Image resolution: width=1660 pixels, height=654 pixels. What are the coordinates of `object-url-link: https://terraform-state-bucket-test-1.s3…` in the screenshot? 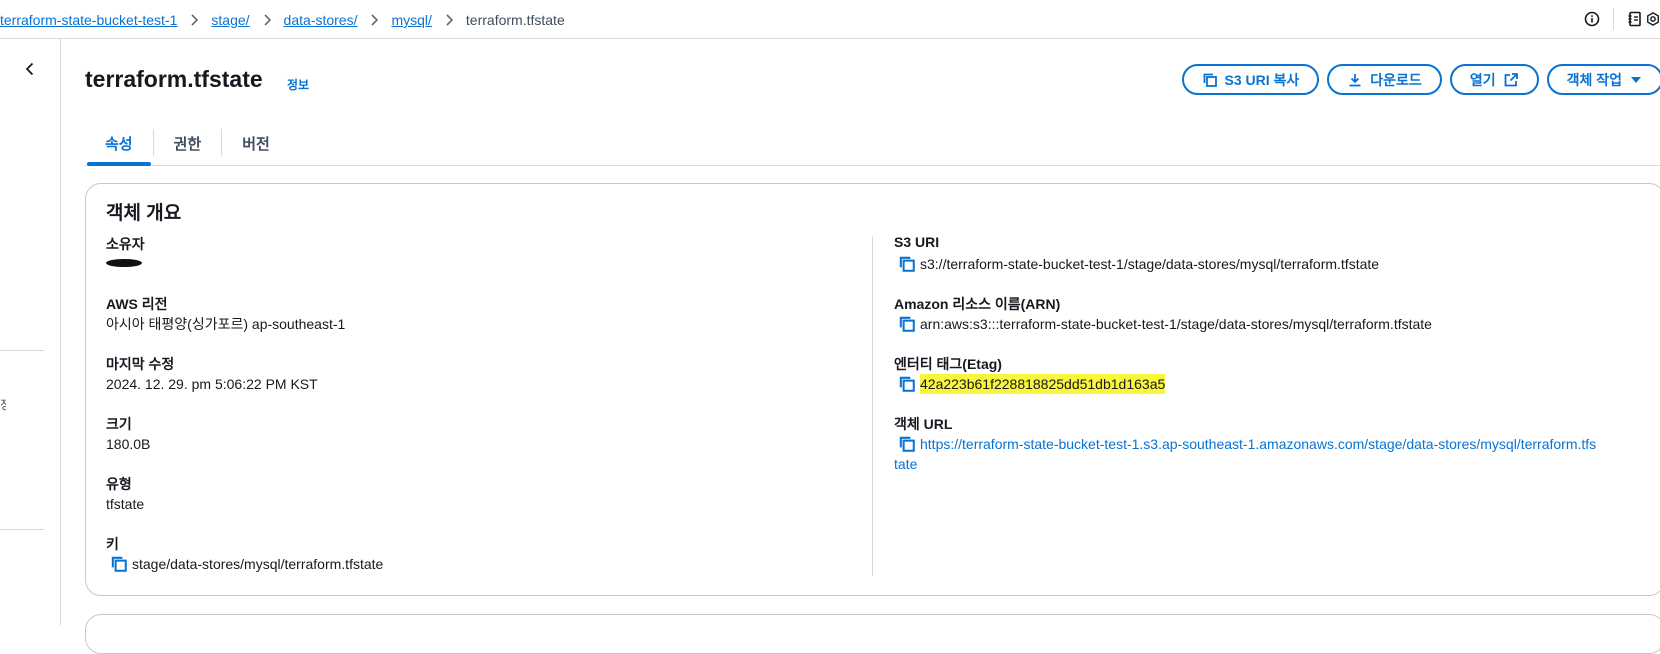 It's located at (1258, 444).